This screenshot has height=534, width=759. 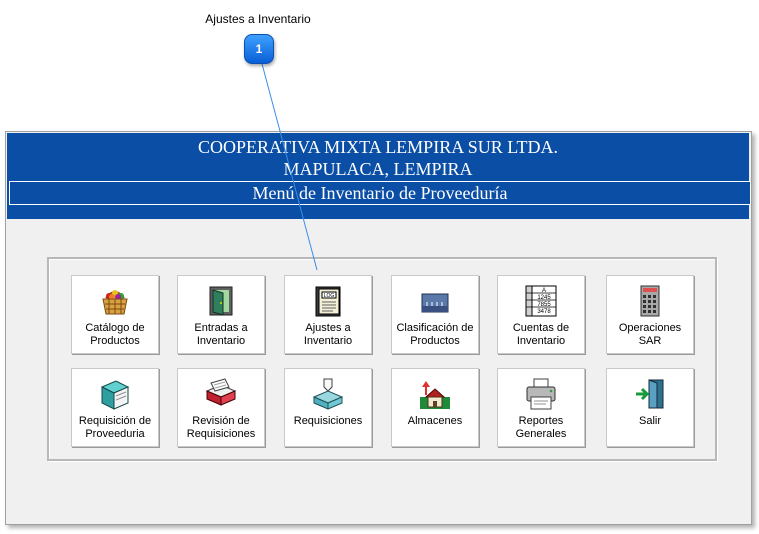 I want to click on exit-door-icon, so click(x=650, y=394).